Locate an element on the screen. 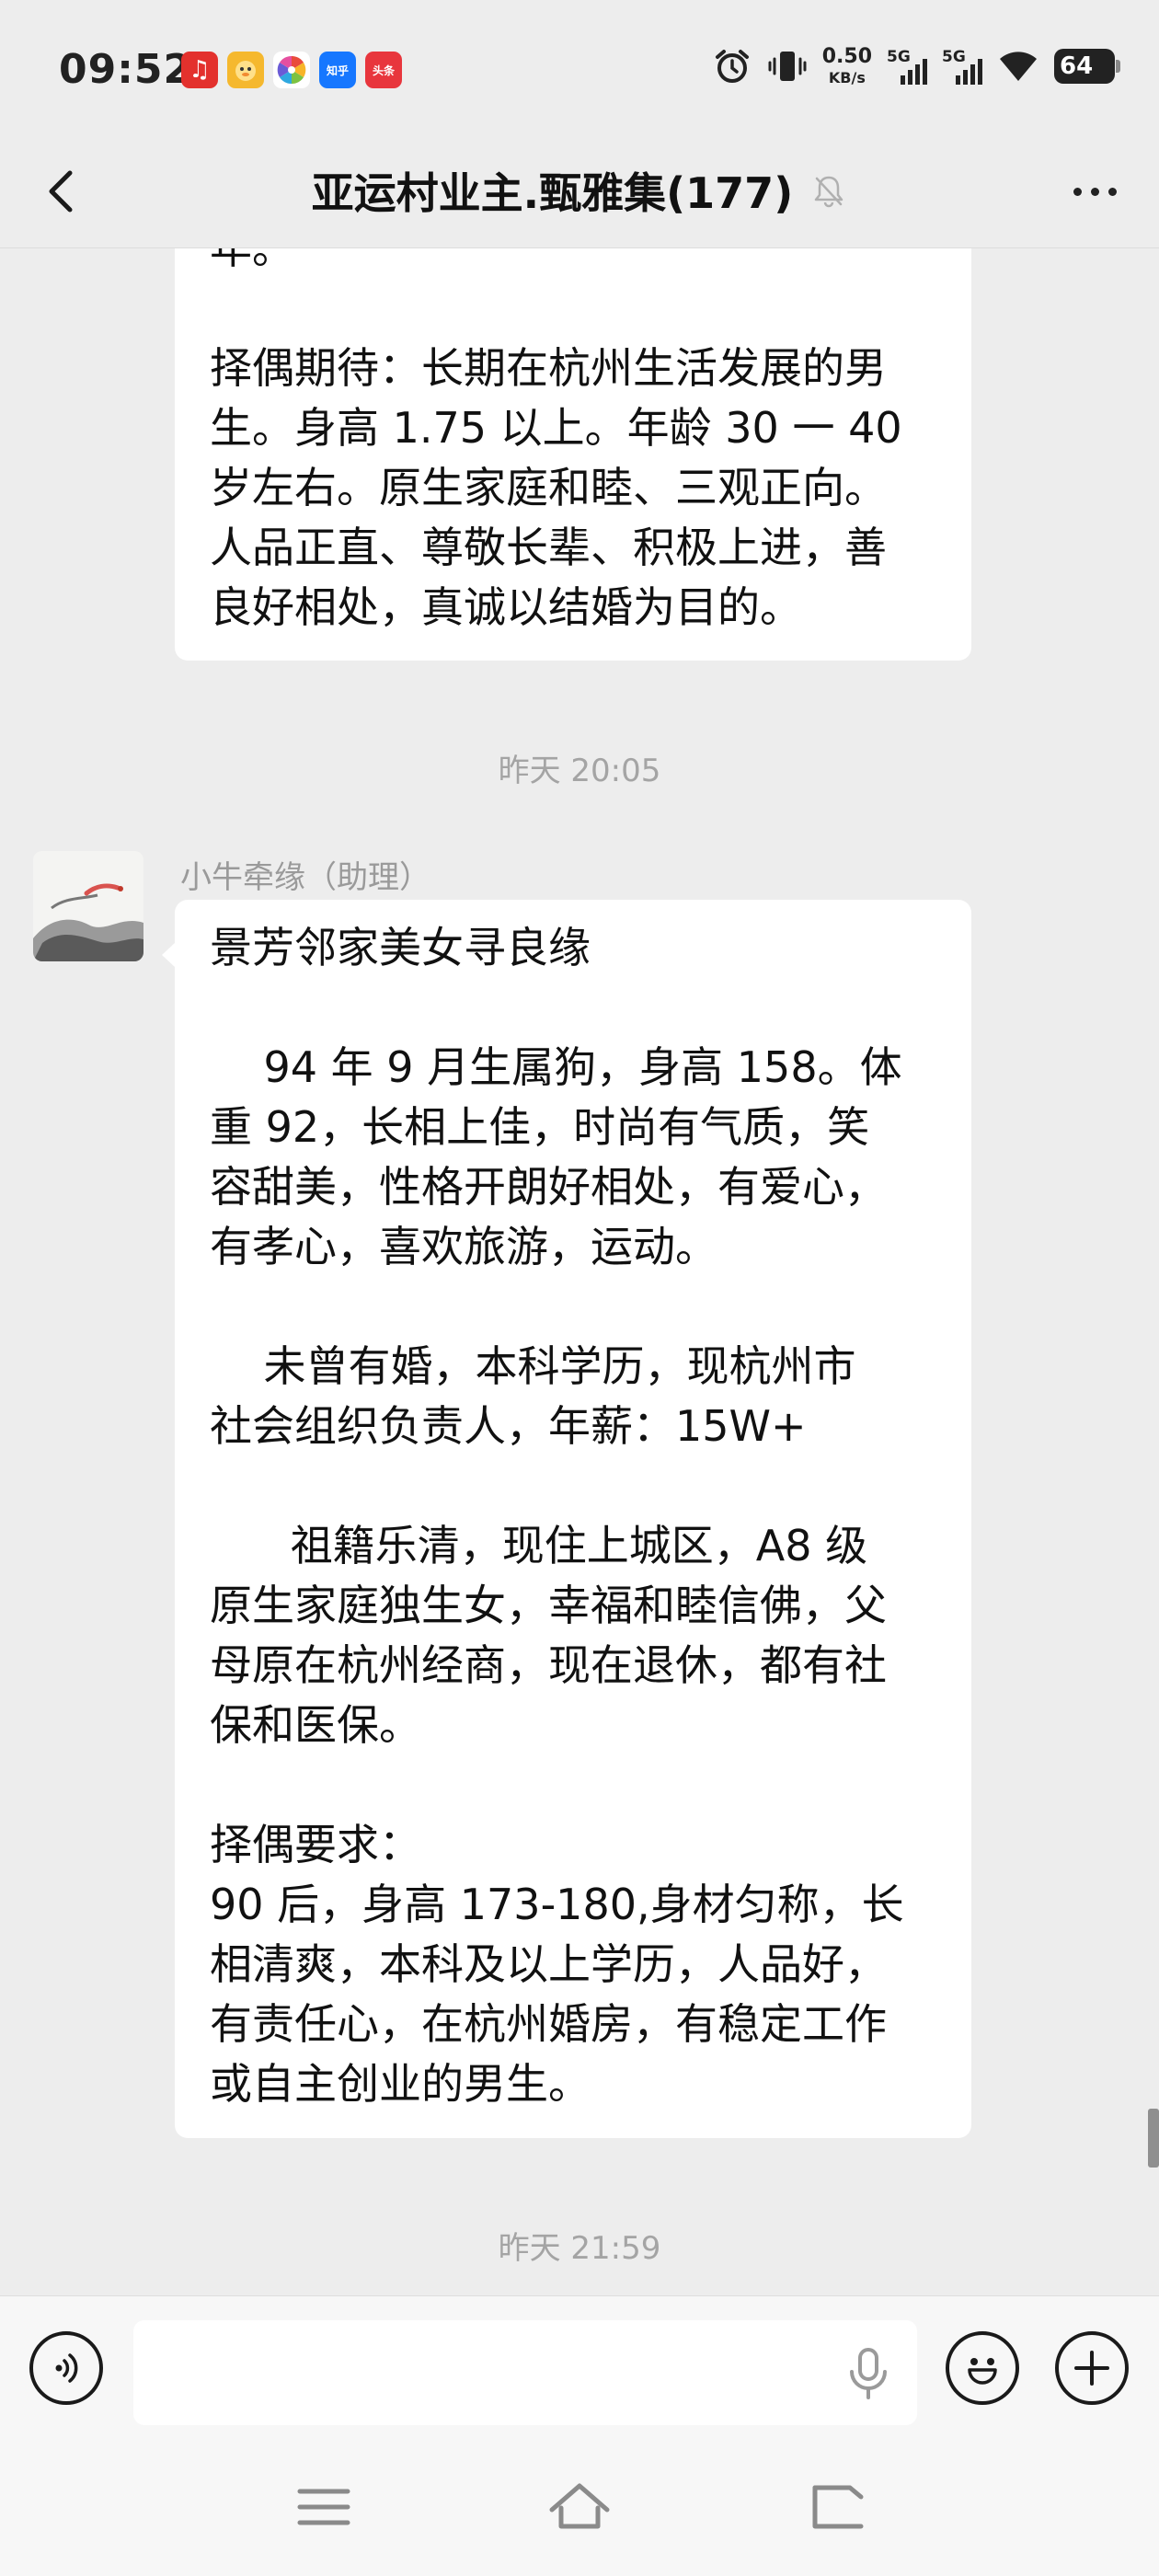  message-2-line: 社会组织负责人，年薪：15W+ is located at coordinates (508, 1426).